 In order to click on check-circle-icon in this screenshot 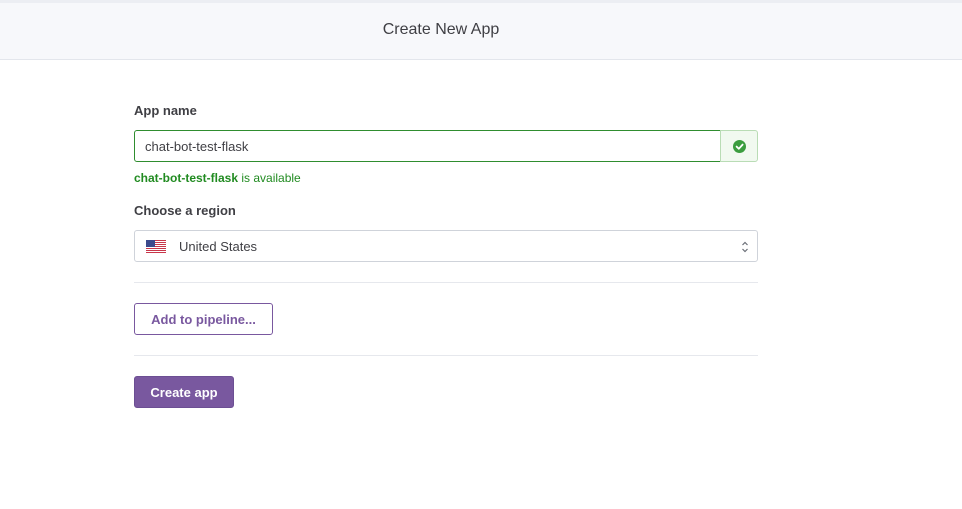, I will do `click(739, 146)`.